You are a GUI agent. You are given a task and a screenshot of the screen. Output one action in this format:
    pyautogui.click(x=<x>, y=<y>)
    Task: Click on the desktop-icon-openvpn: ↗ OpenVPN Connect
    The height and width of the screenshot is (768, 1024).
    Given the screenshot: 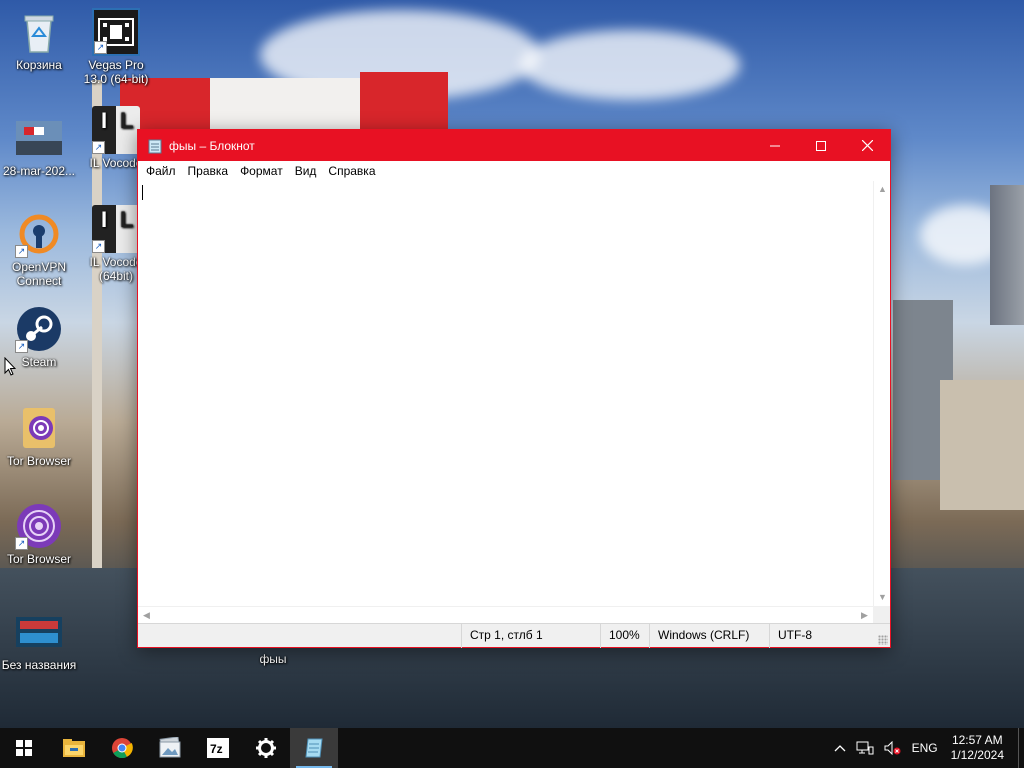 What is the action you would take?
    pyautogui.click(x=39, y=249)
    